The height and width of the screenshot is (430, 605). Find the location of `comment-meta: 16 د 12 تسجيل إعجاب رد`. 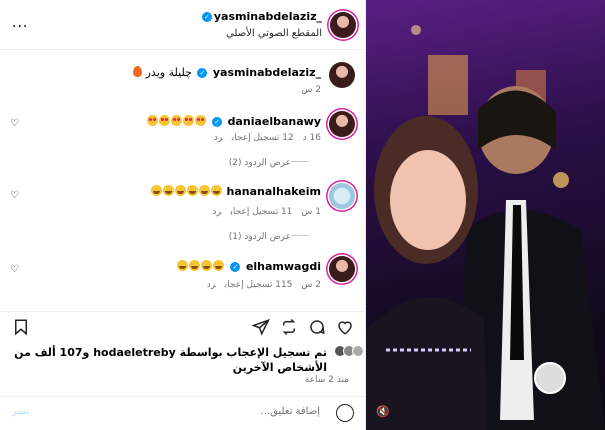

comment-meta: 16 د 12 تسجيل إعجاب رد is located at coordinates (263, 138).